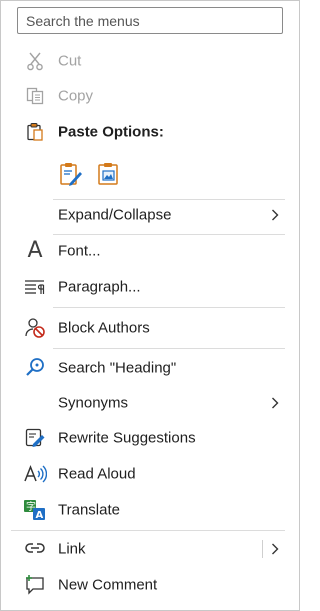  I want to click on paragraph-icon, so click(35, 287).